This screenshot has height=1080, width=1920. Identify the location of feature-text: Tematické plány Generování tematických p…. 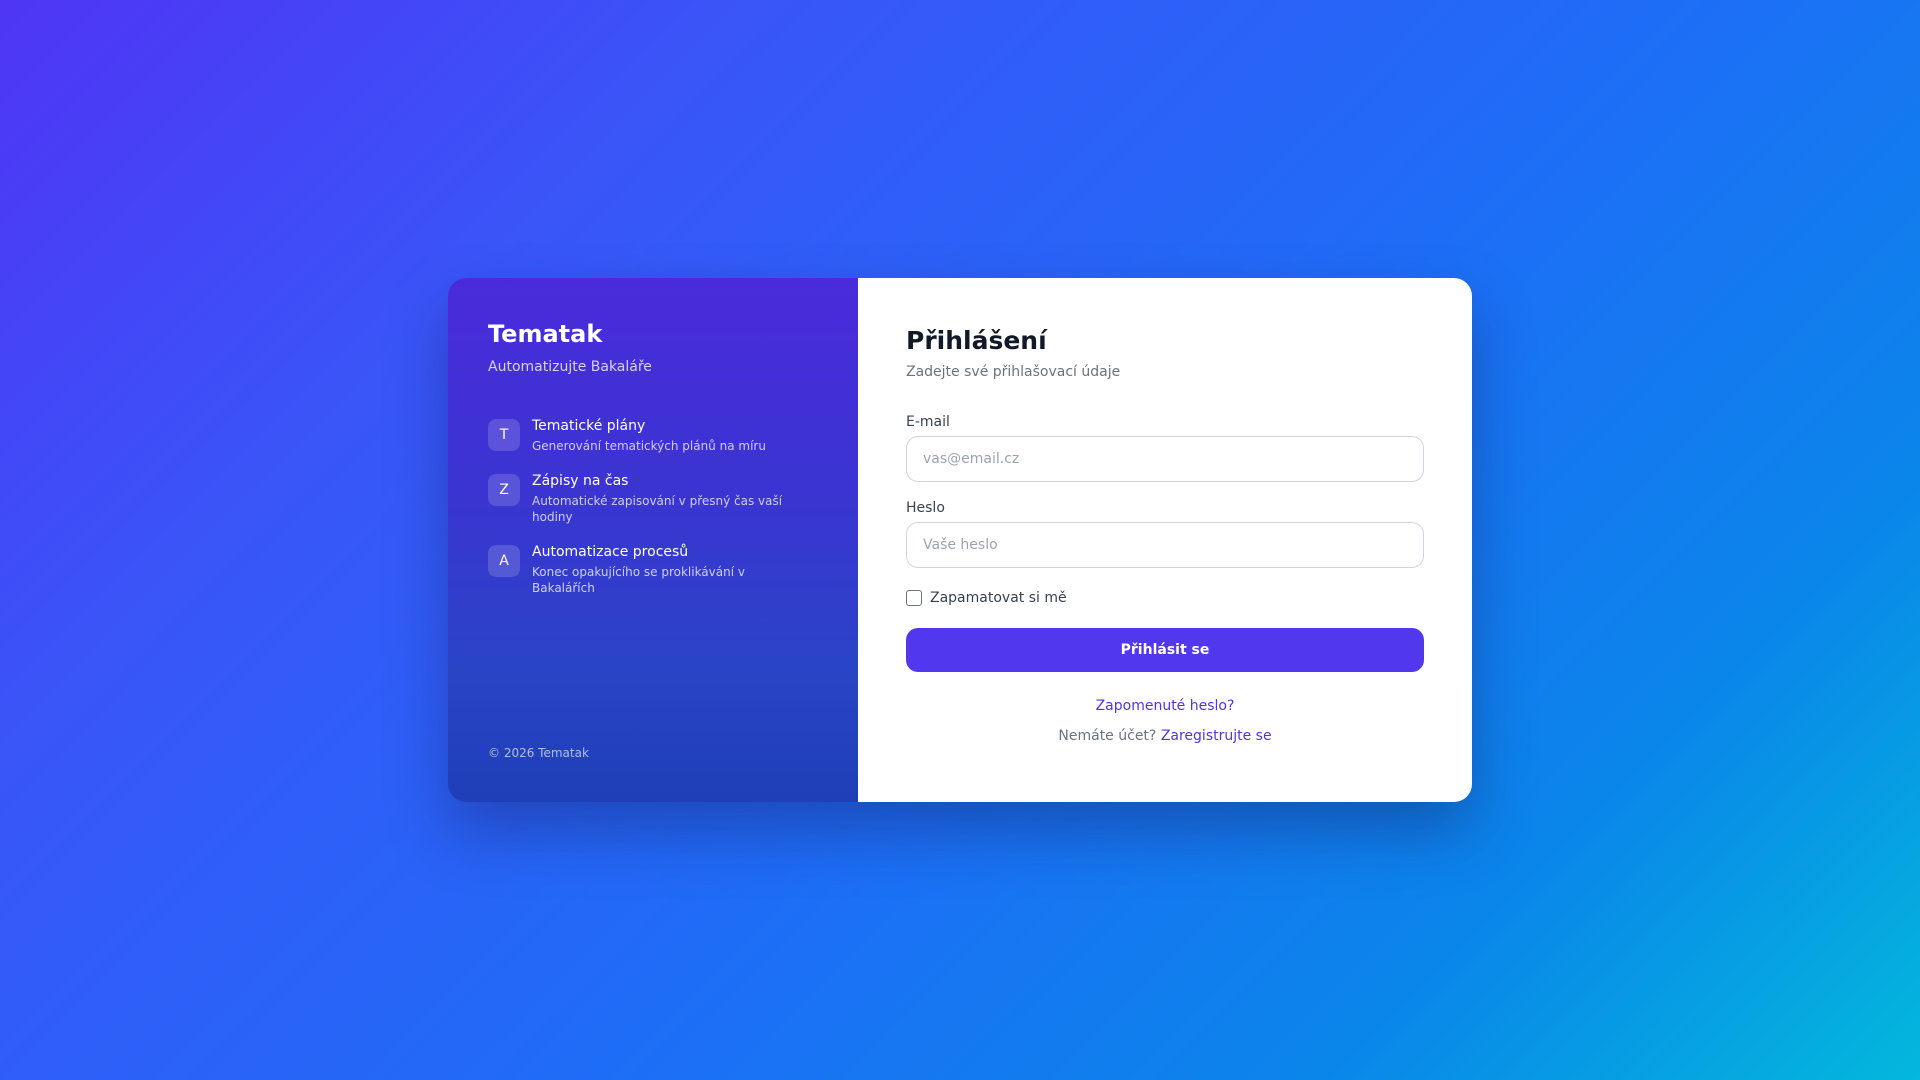
(649, 435).